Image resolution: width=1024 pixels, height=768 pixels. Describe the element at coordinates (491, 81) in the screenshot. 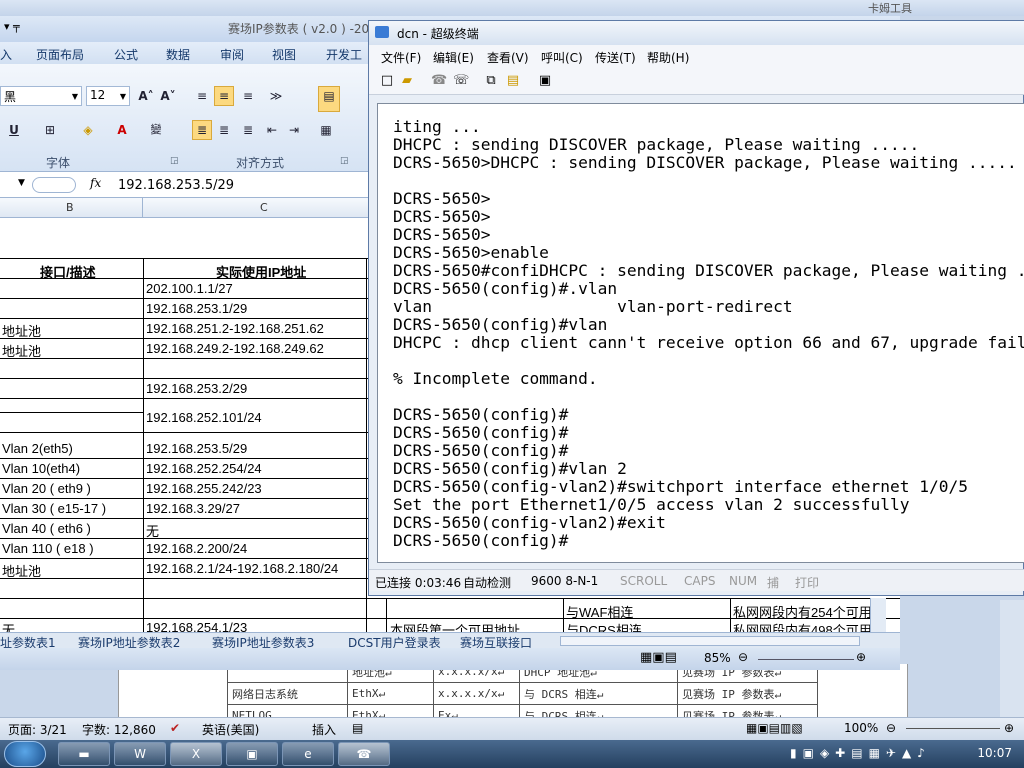

I see `send-icon: ⧉` at that location.